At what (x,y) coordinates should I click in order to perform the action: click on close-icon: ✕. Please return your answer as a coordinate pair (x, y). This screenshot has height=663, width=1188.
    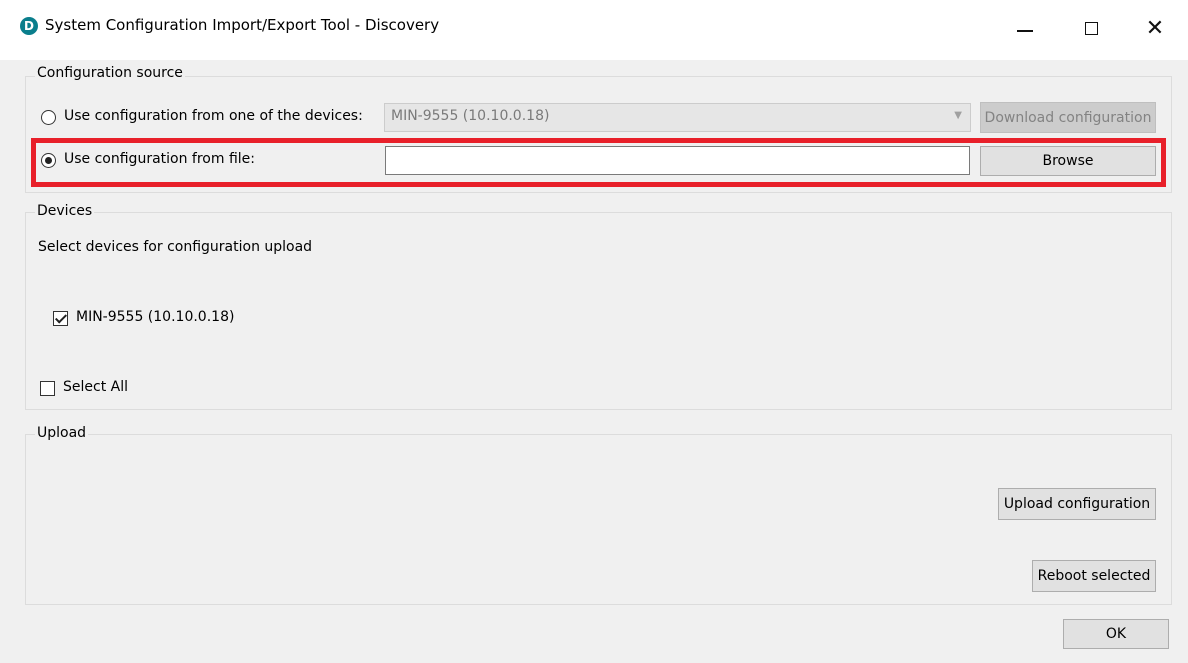
    Looking at the image, I should click on (1155, 28).